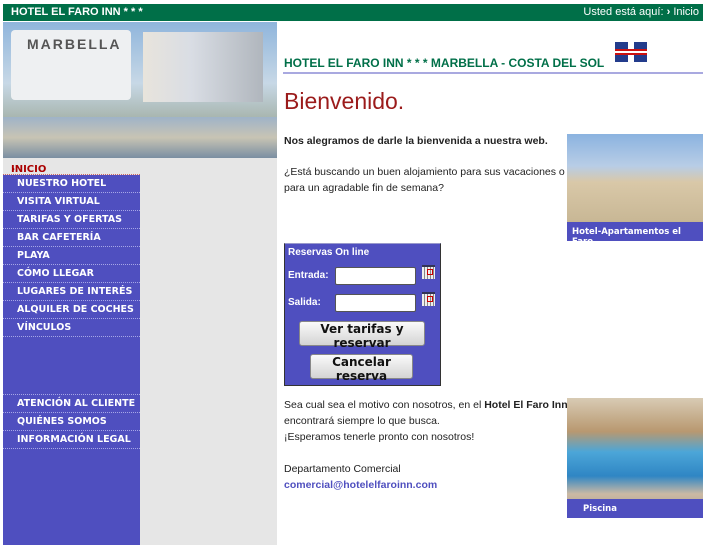  I want to click on cancel-booking-button: Cancelar reserva, so click(361, 368).